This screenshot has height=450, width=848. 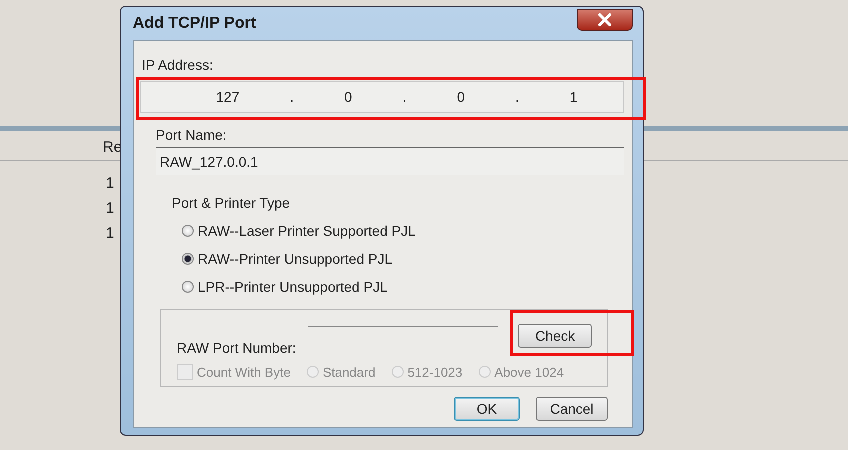 I want to click on radio-label: LPR--Printer Unsupported PJL, so click(x=293, y=287).